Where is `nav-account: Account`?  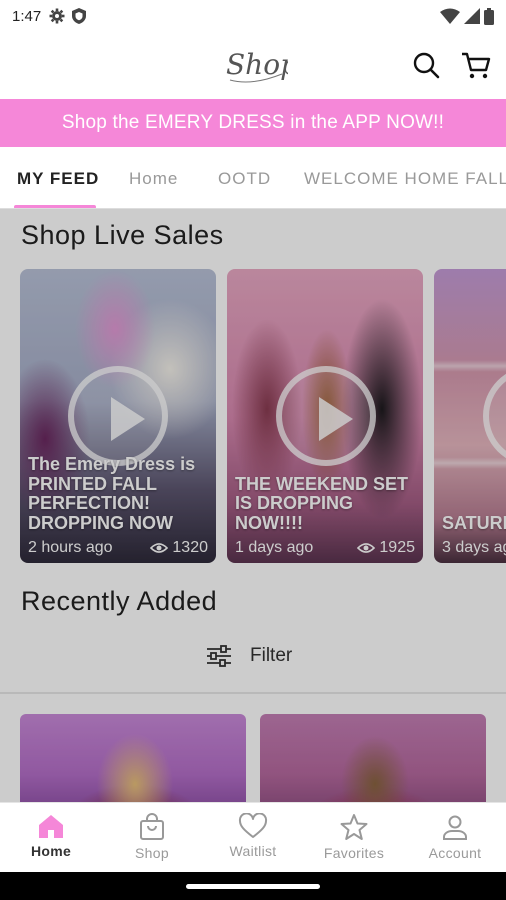
nav-account: Account is located at coordinates (455, 837).